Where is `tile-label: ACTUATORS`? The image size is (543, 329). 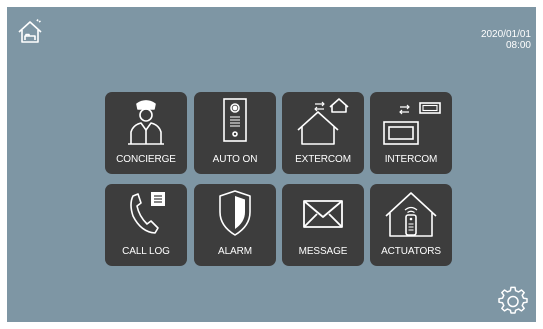 tile-label: ACTUATORS is located at coordinates (411, 251).